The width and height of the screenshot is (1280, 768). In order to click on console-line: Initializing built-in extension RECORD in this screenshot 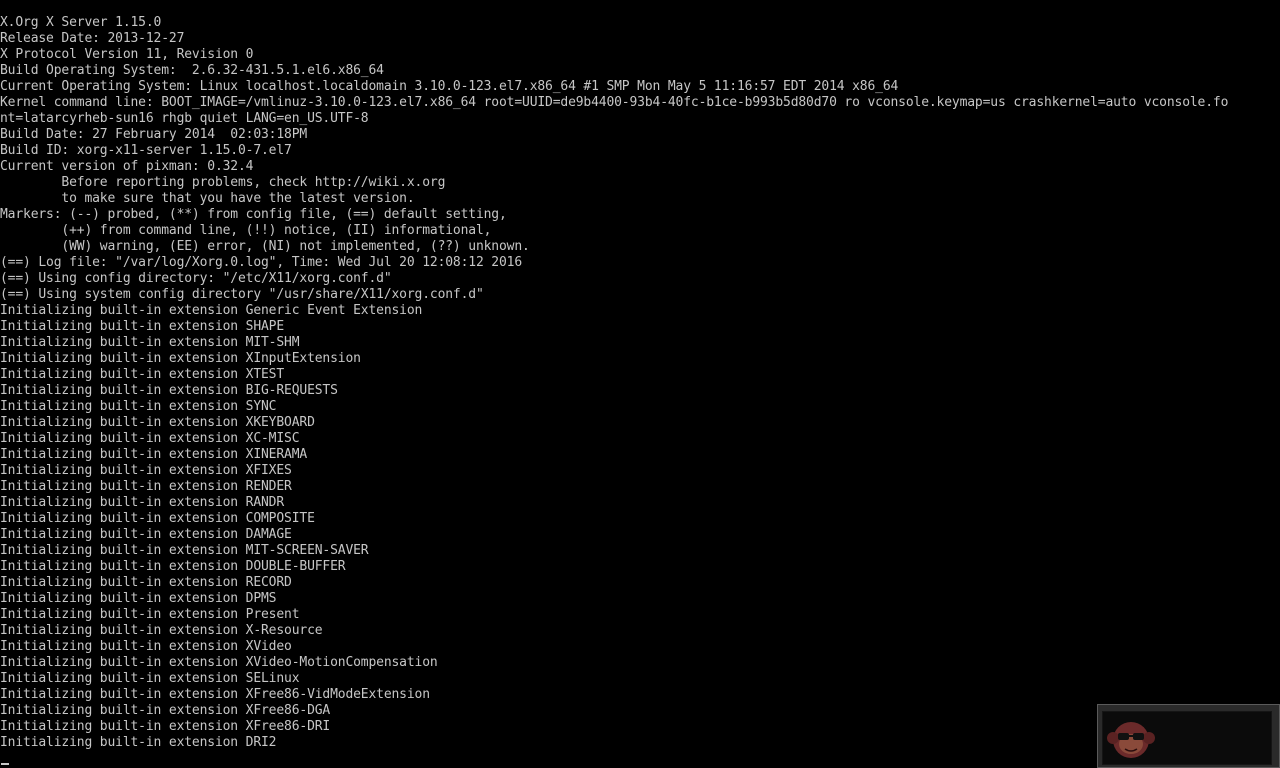, I will do `click(146, 582)`.